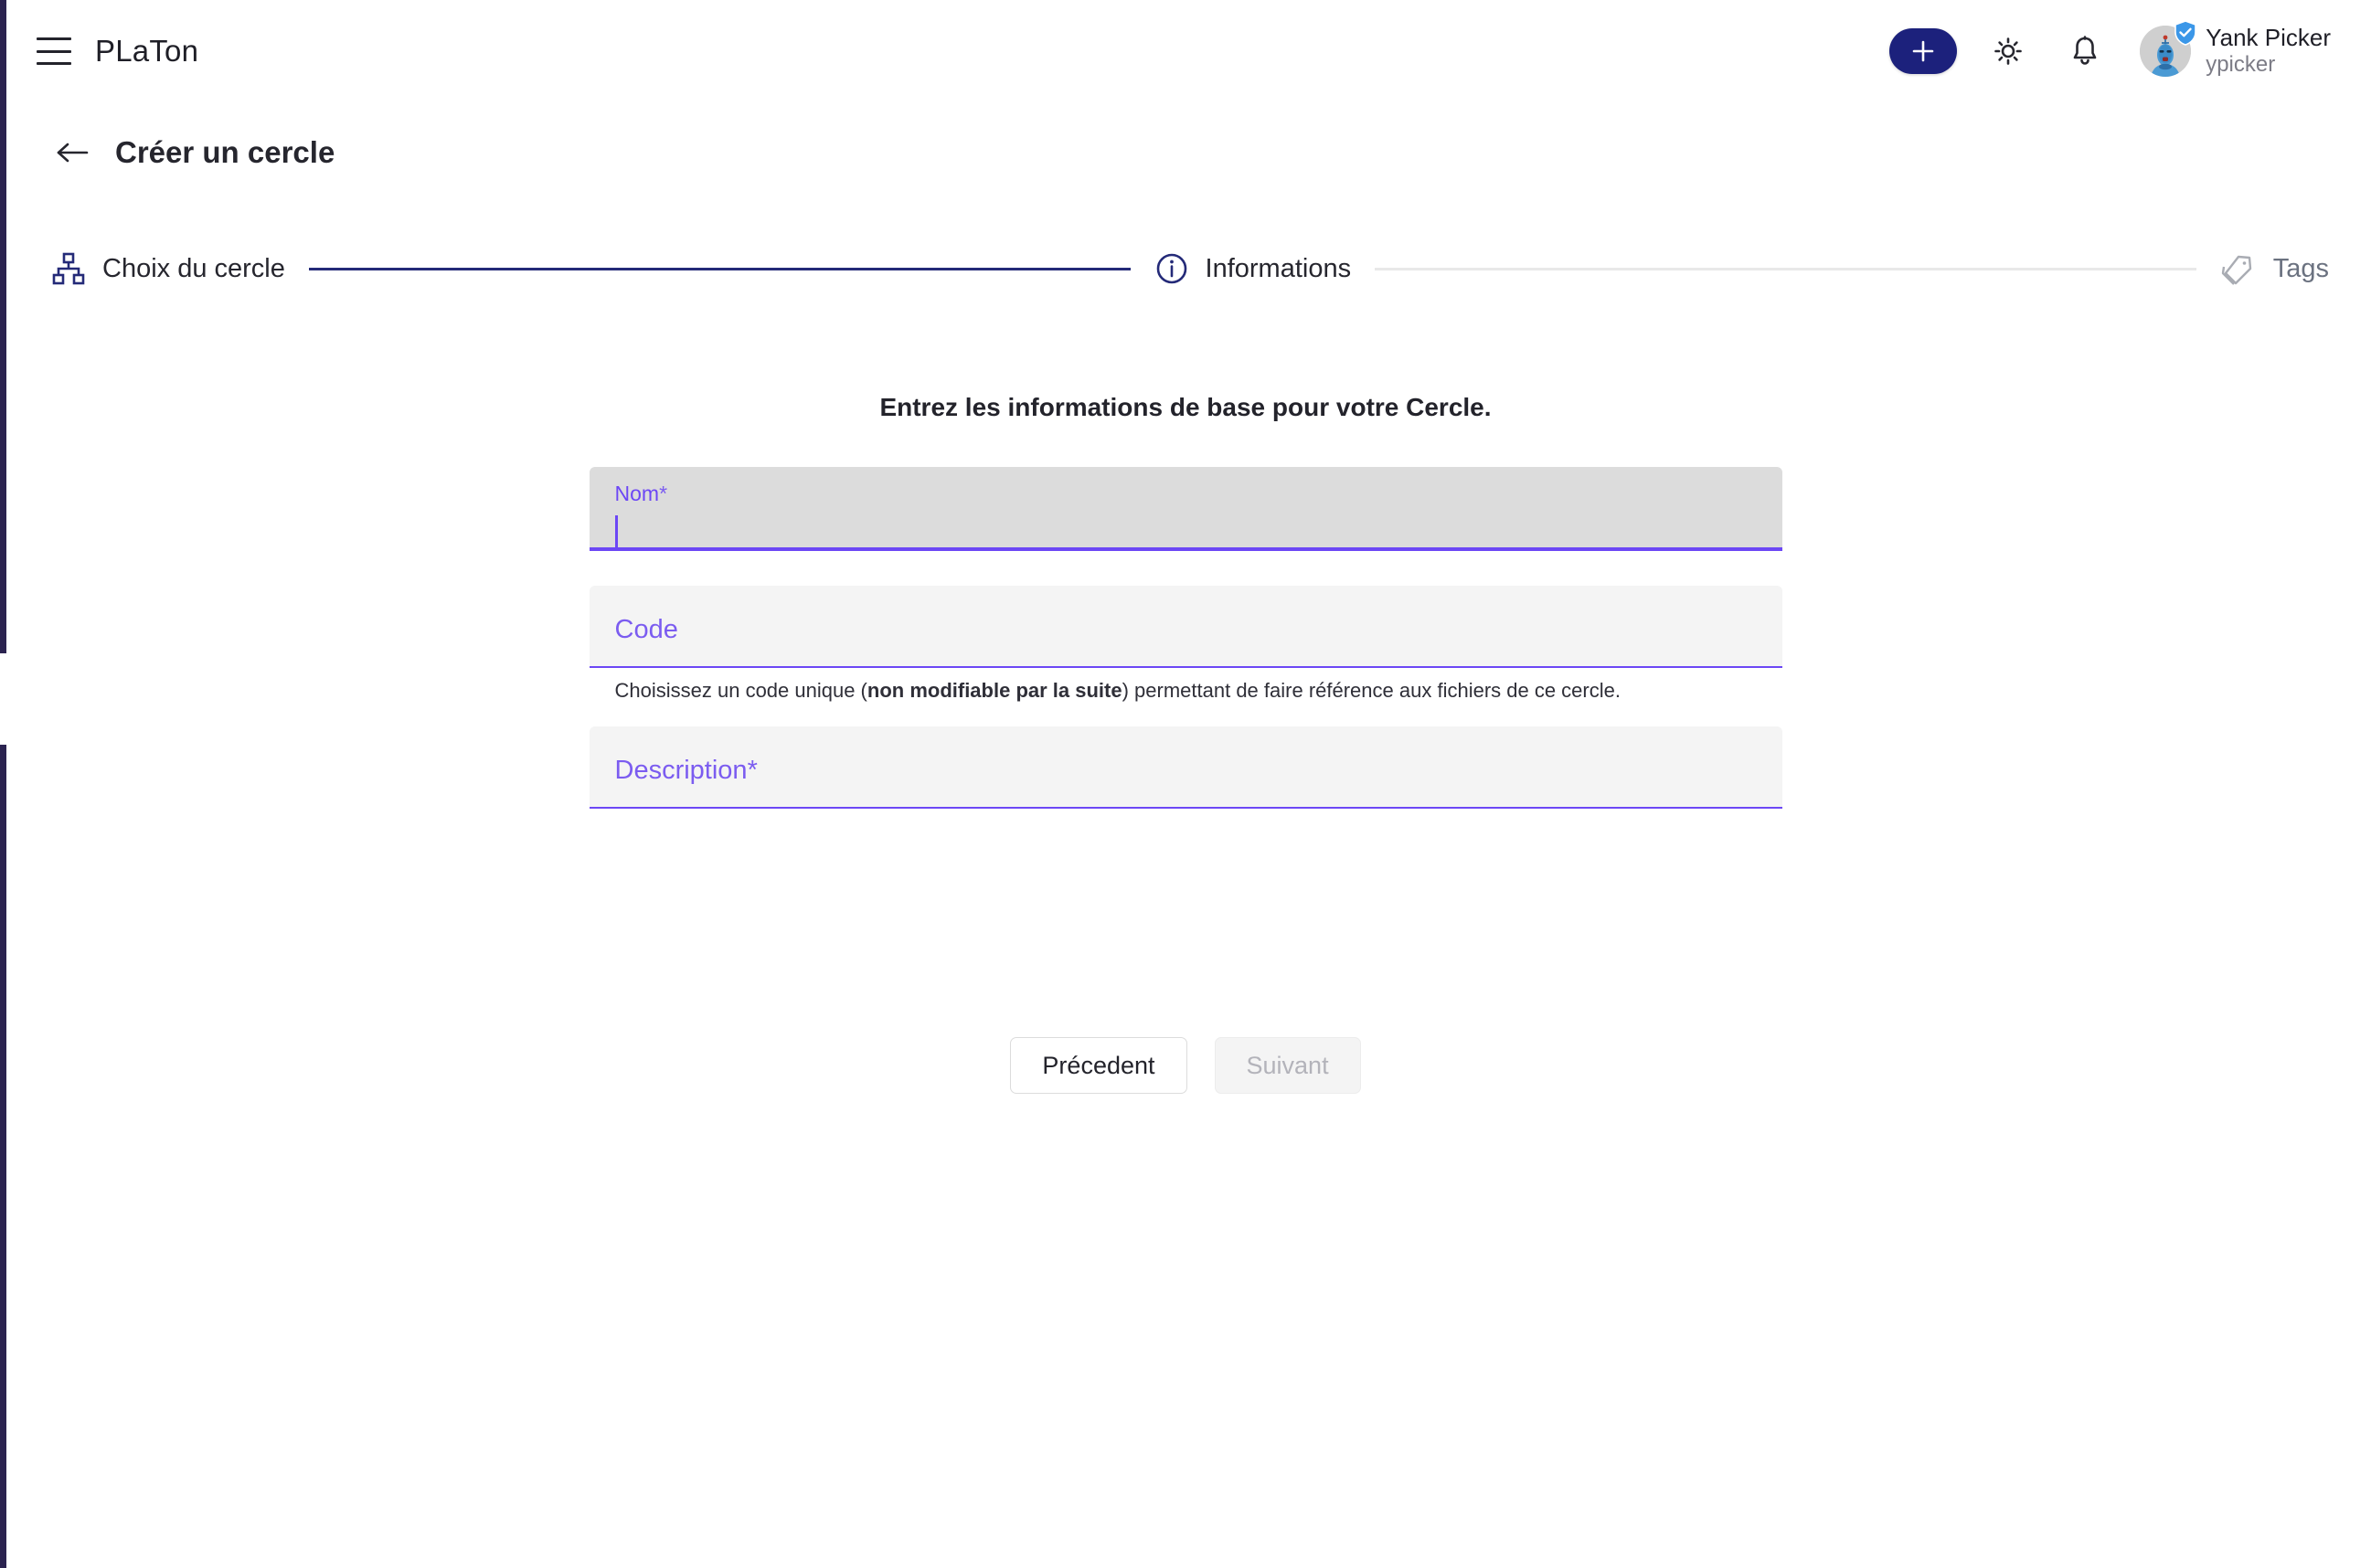 This screenshot has width=2371, height=1568. What do you see at coordinates (68, 268) in the screenshot?
I see `sitemap-icon` at bounding box center [68, 268].